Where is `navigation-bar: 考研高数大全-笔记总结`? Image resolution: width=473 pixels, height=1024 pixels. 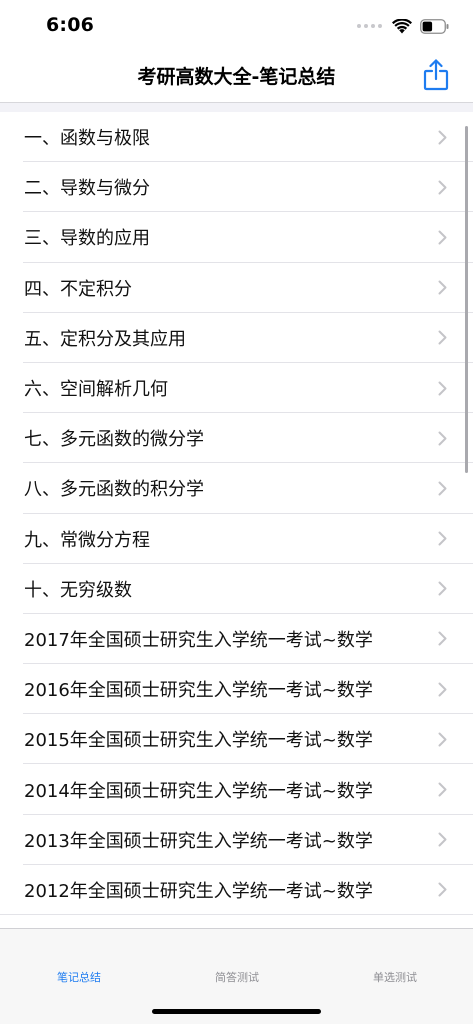 navigation-bar: 考研高数大全-笔记总结 is located at coordinates (236, 76).